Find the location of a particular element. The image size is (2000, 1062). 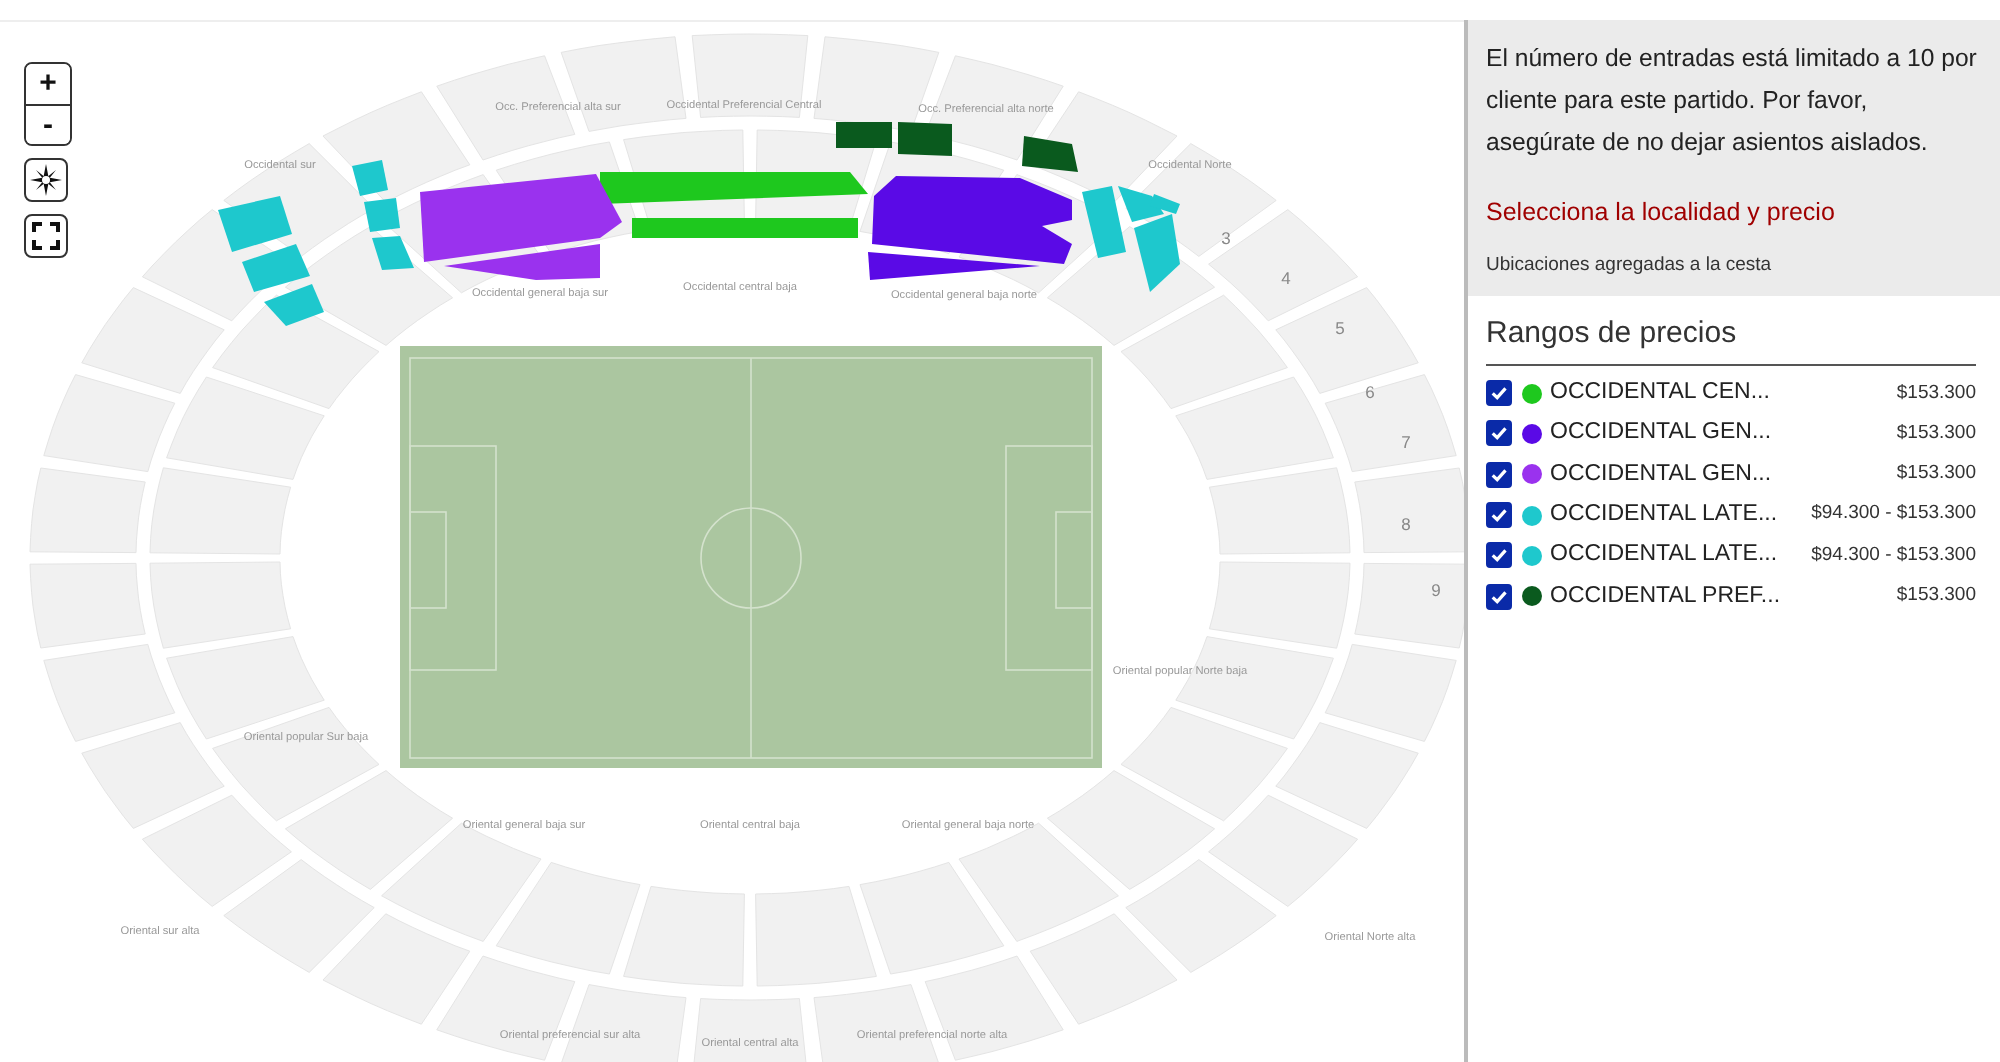

section-number: 7 is located at coordinates (1406, 442).